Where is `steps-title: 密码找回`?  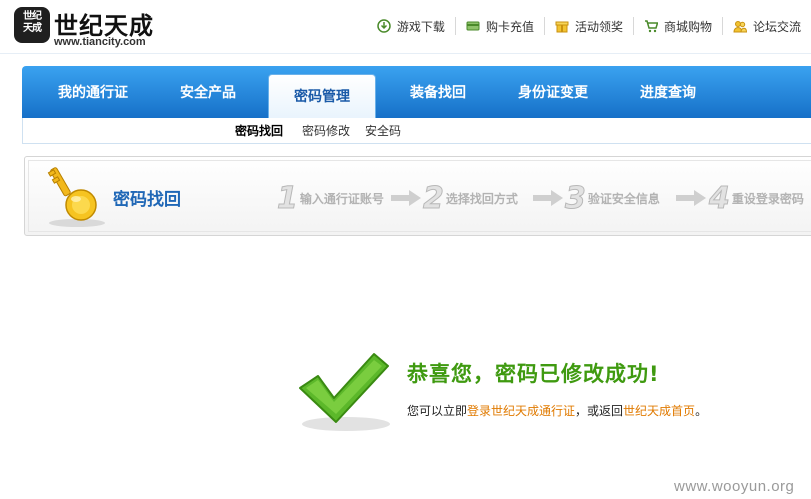 steps-title: 密码找回 is located at coordinates (147, 200).